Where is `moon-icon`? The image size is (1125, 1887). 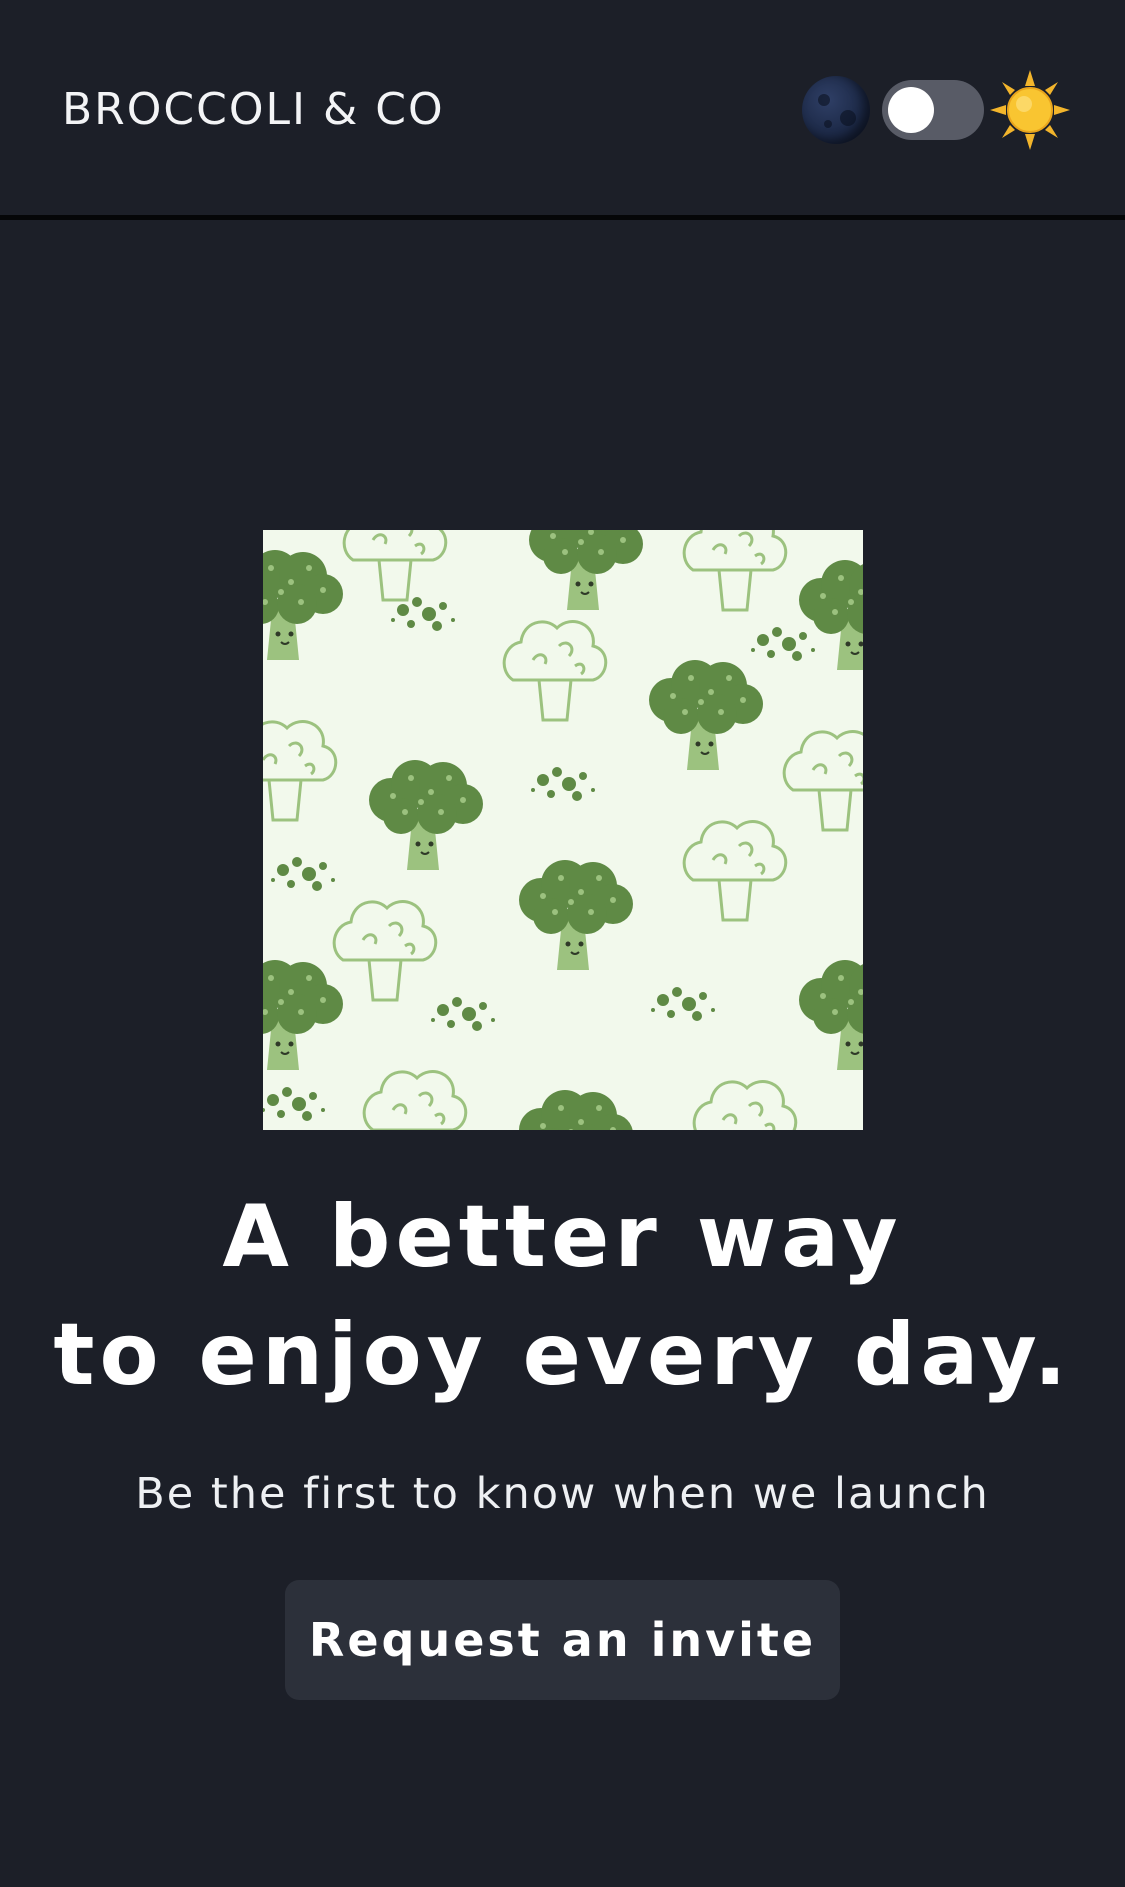 moon-icon is located at coordinates (836, 110).